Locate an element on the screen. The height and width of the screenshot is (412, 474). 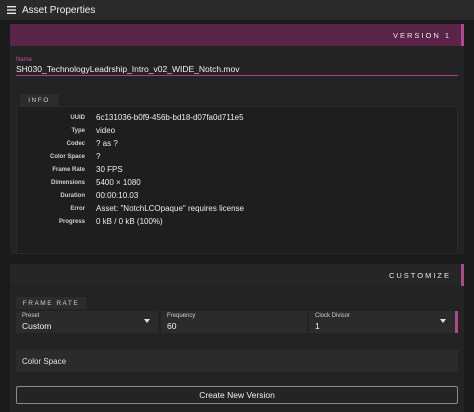
preset-label: Preset is located at coordinates (31, 316).